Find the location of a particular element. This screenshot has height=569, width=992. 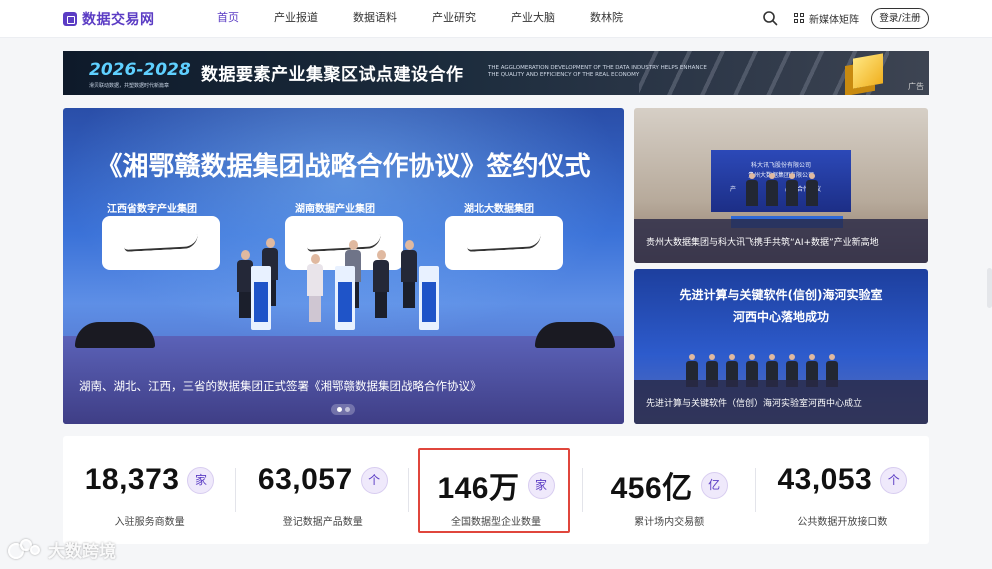

stat-service-providers: 18,373 家 入驻服务商数量 is located at coordinates (150, 490).